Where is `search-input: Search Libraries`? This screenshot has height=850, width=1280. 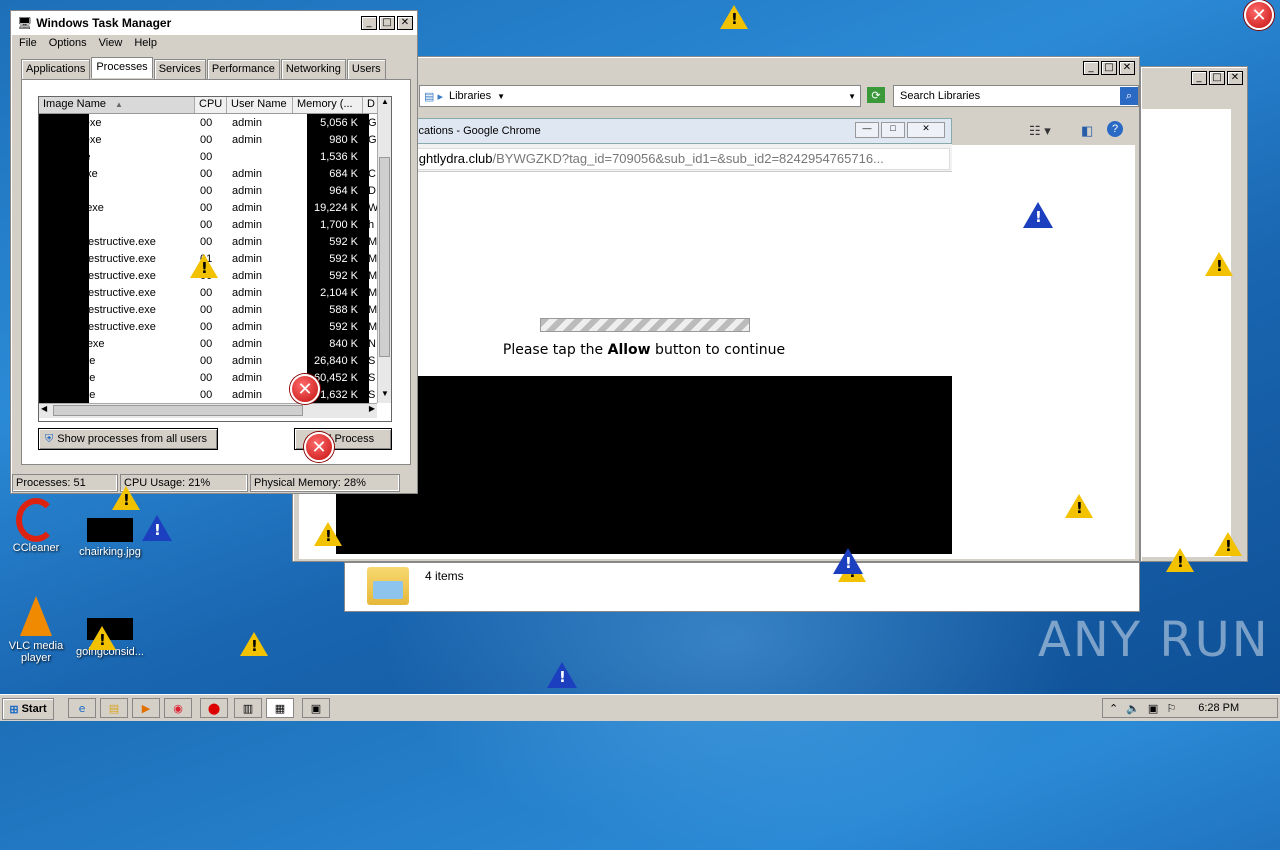 search-input: Search Libraries is located at coordinates (937, 96).